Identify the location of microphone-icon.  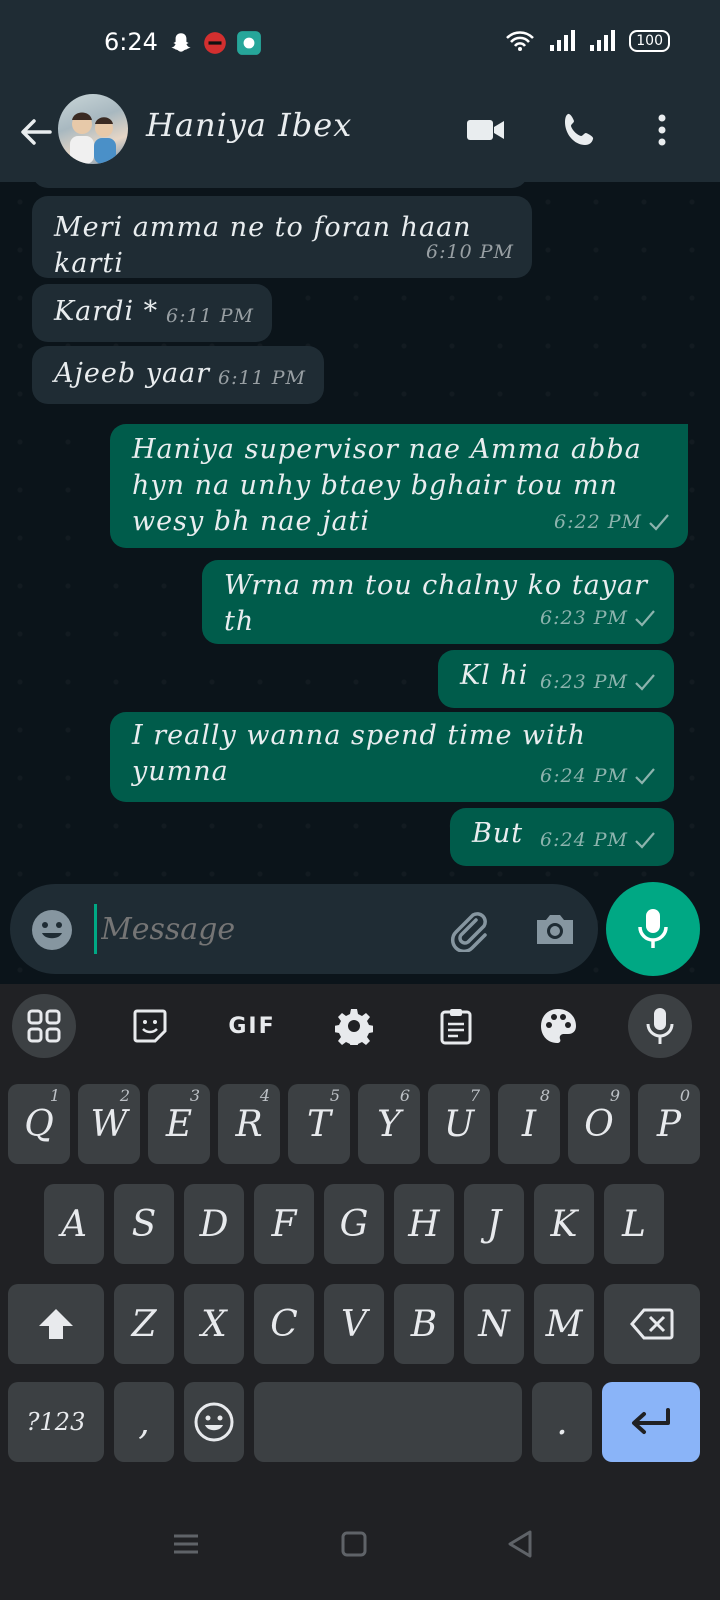
(653, 928).